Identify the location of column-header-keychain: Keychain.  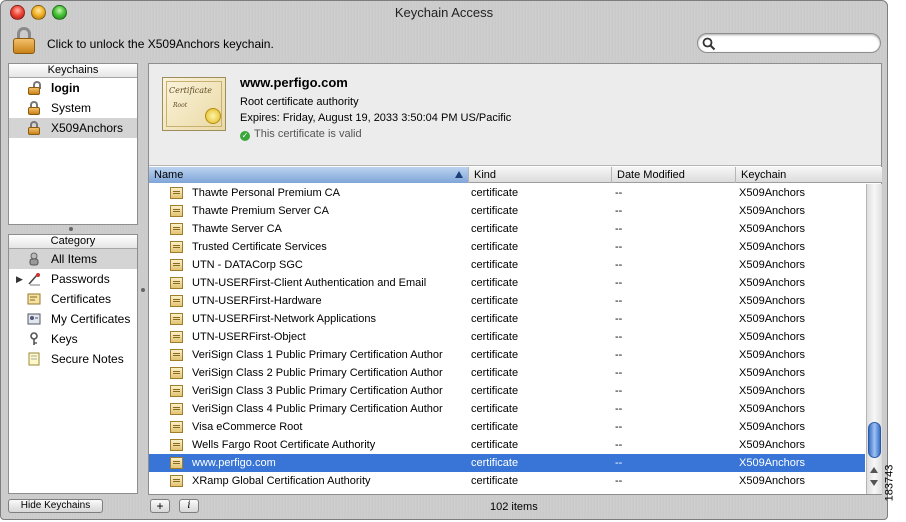
(809, 175).